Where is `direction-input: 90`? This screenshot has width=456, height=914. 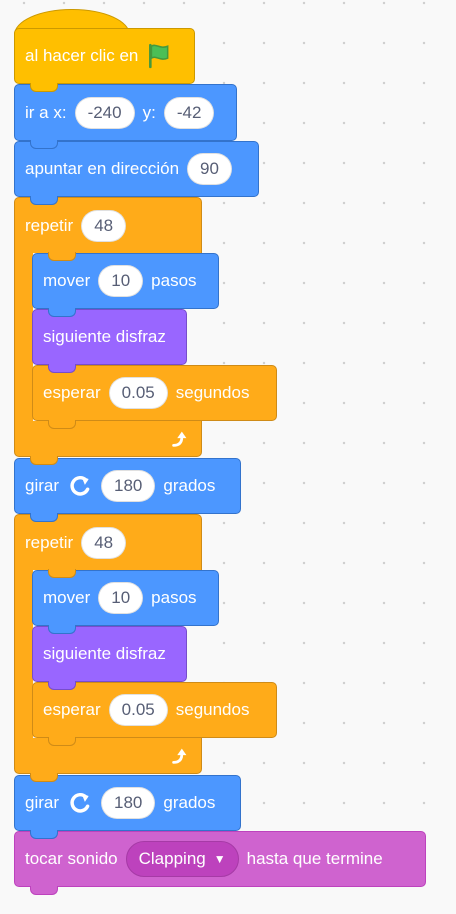 direction-input: 90 is located at coordinates (209, 169).